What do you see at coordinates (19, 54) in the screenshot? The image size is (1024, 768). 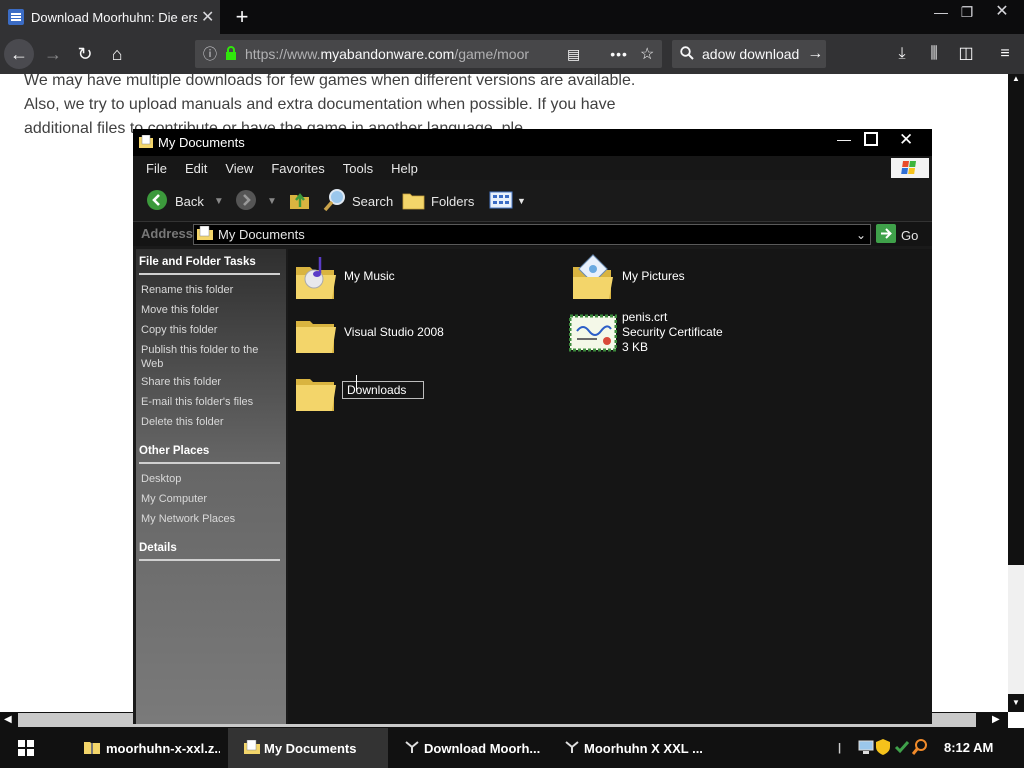 I see `browser-back-button: ←` at bounding box center [19, 54].